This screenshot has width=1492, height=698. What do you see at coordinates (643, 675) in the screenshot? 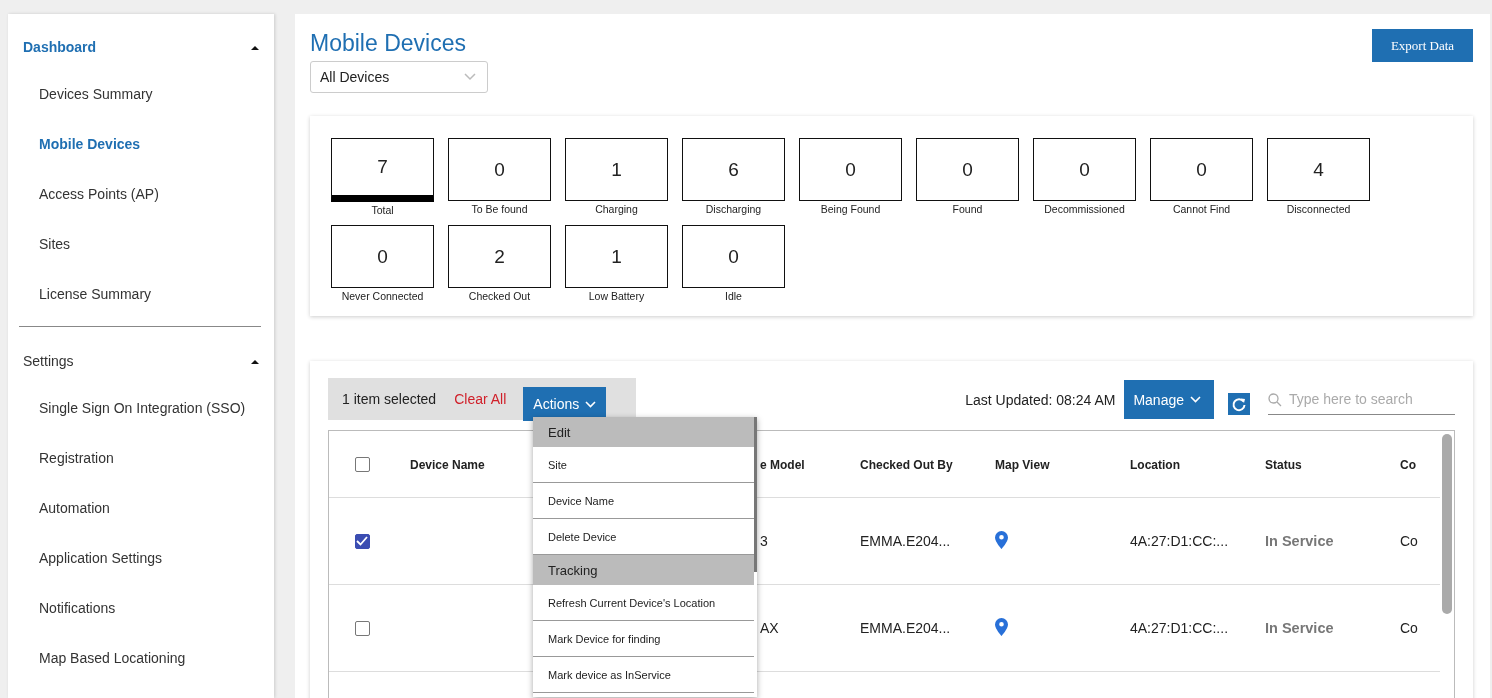
I see `menu-item: Mark device as InService` at bounding box center [643, 675].